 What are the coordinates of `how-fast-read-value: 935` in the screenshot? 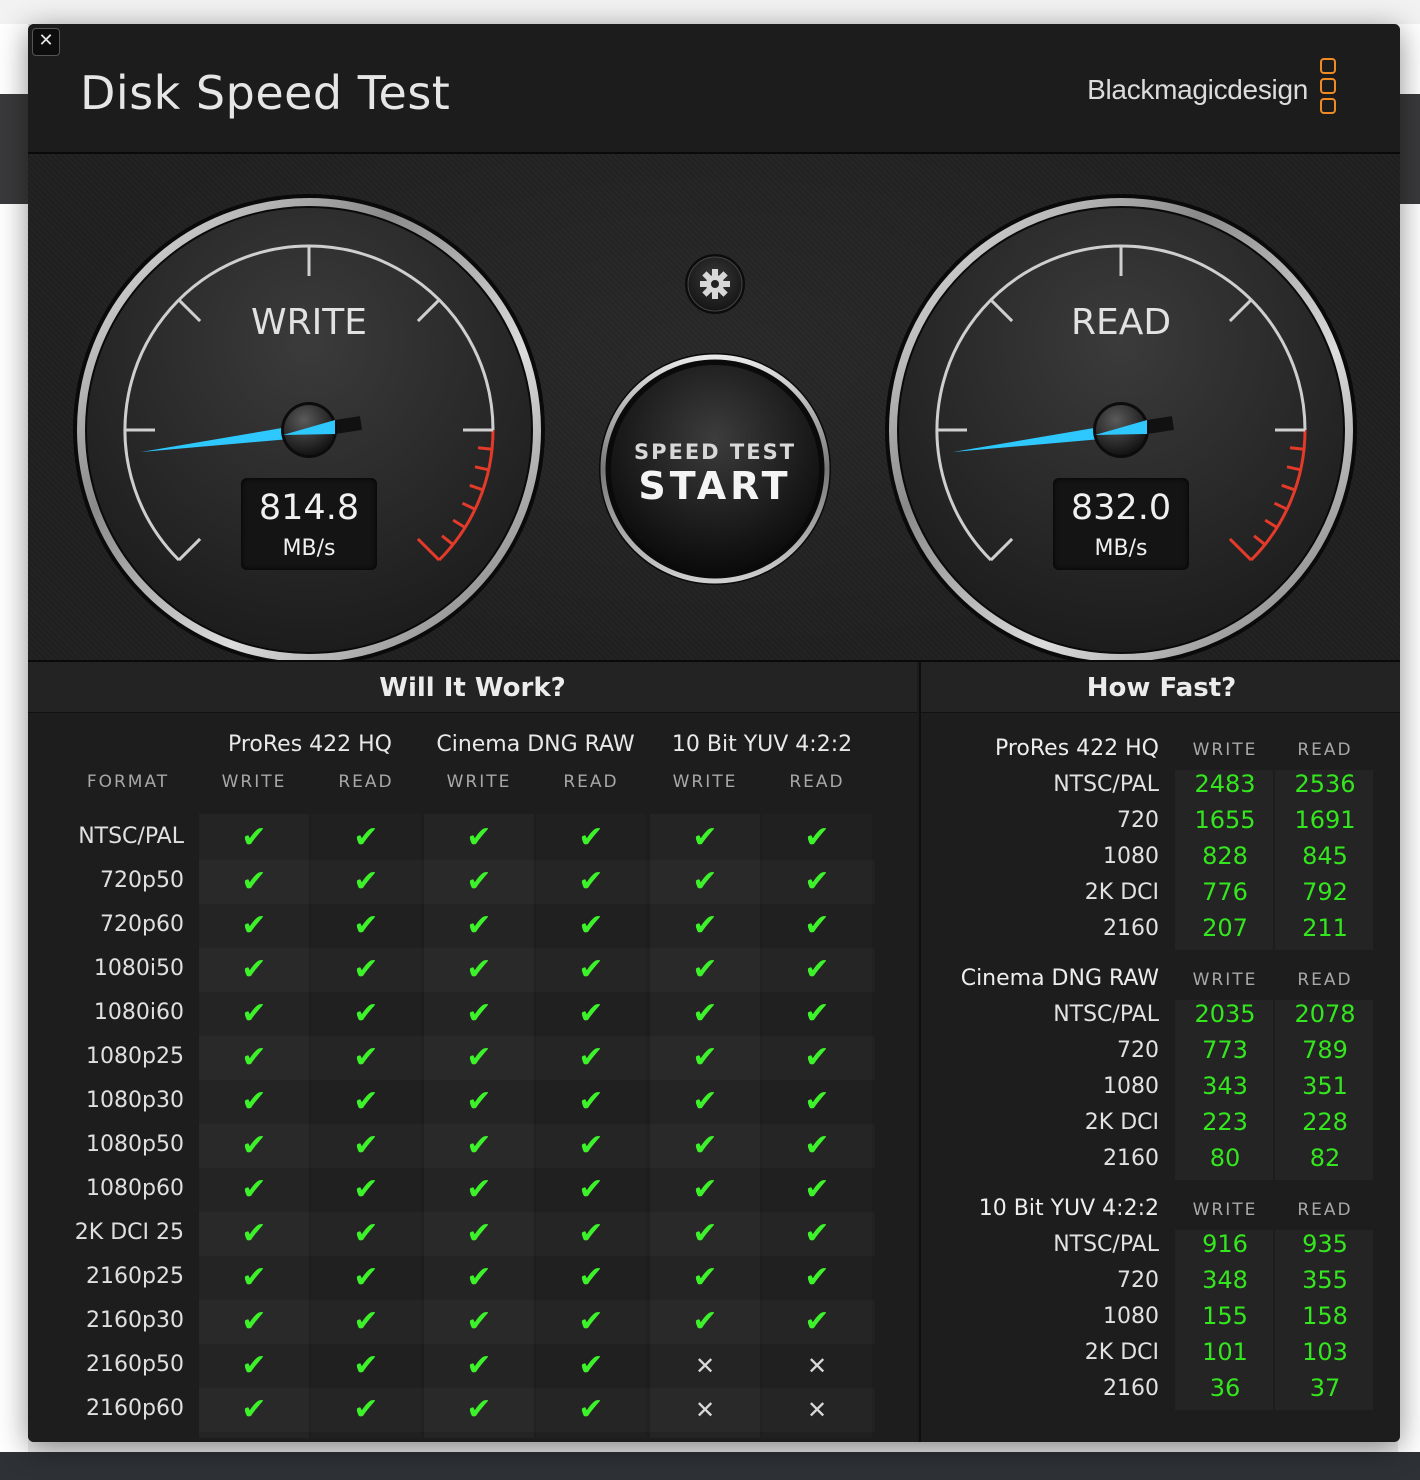 It's located at (1325, 1244).